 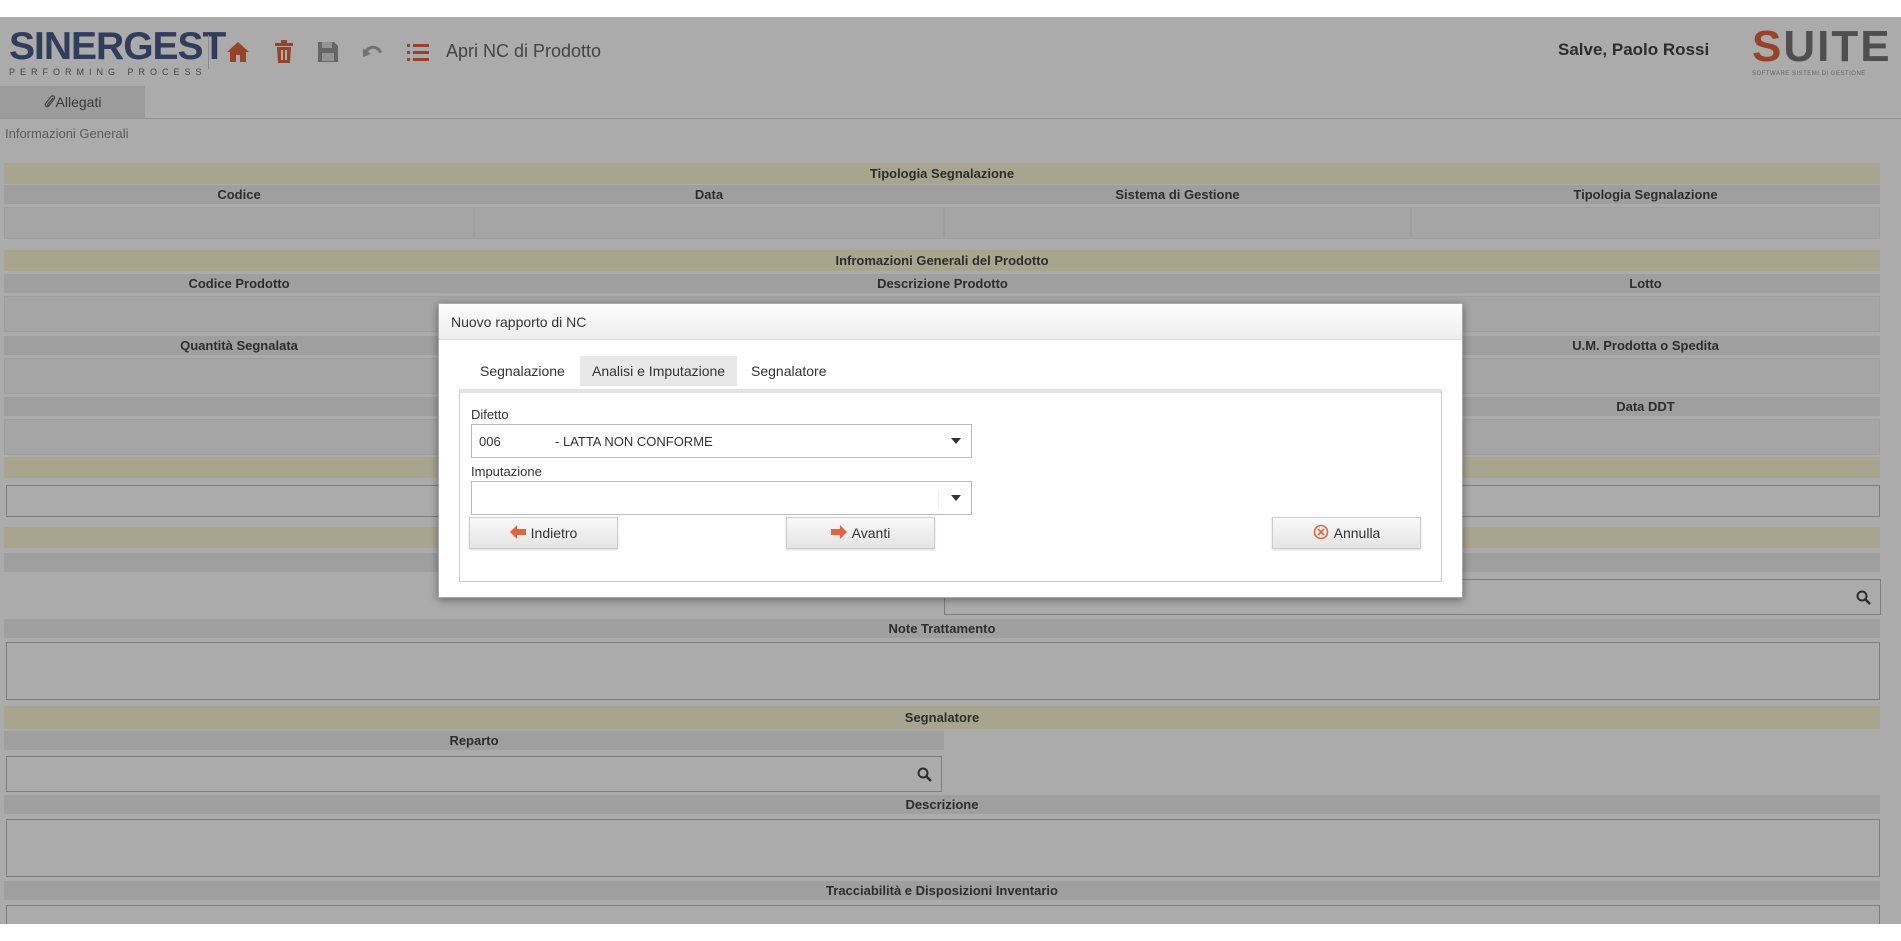 What do you see at coordinates (517, 533) in the screenshot?
I see `arrow-left-icon` at bounding box center [517, 533].